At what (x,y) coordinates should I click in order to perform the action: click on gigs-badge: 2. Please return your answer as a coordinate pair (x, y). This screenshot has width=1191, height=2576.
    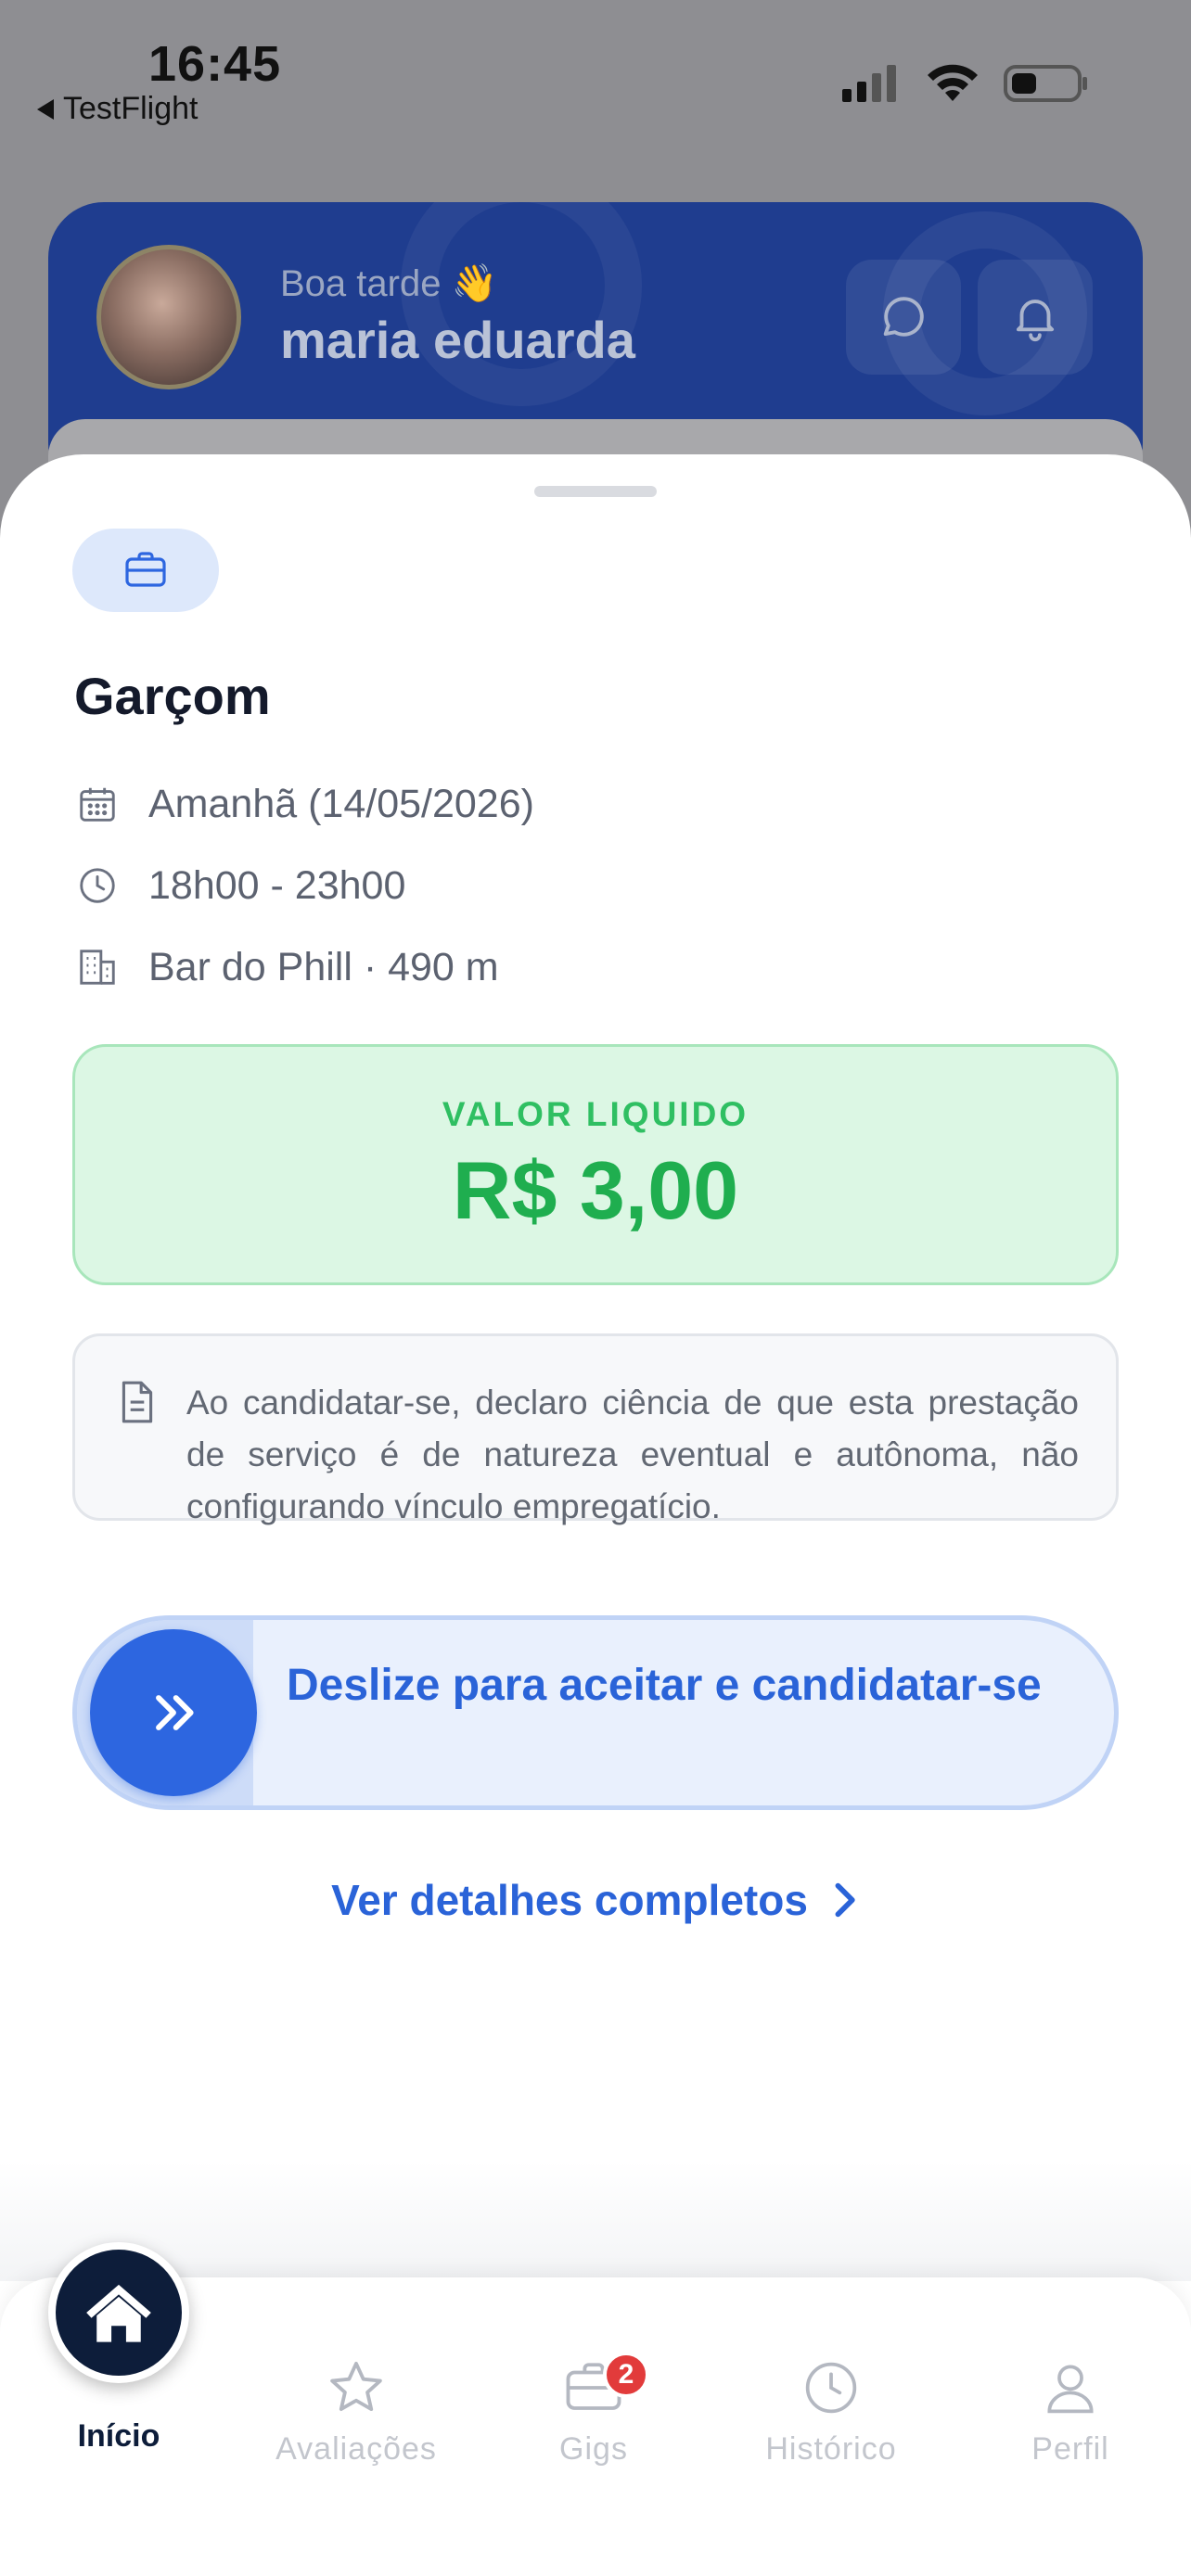
    Looking at the image, I should click on (626, 2375).